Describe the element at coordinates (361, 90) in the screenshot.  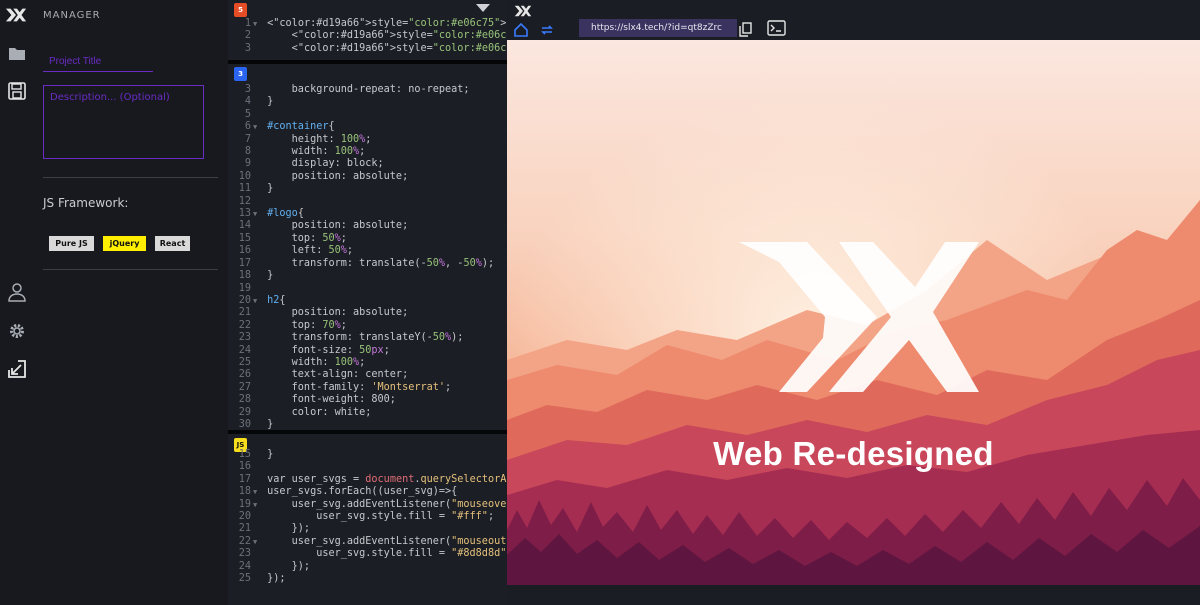
I see `code-line: 3 background-repeat: no-repeat;` at that location.